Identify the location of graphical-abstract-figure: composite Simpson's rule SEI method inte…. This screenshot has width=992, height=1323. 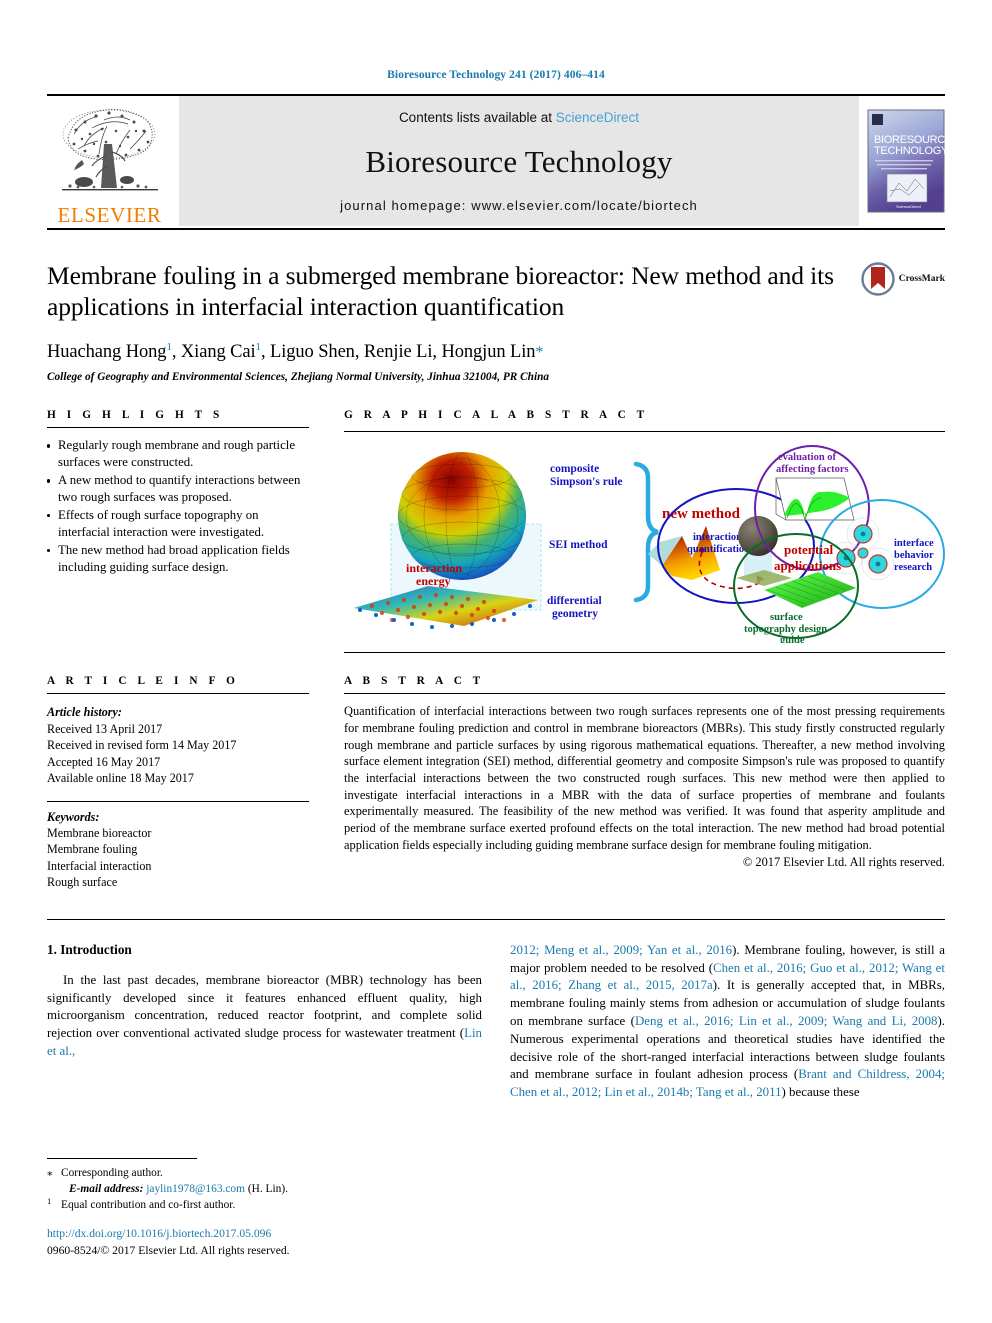
(644, 542).